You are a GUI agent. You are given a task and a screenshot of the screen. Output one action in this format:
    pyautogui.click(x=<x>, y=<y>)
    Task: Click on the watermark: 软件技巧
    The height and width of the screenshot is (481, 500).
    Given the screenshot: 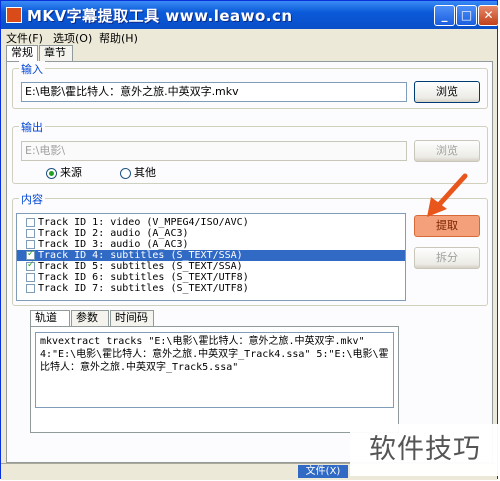 What is the action you would take?
    pyautogui.click(x=425, y=450)
    